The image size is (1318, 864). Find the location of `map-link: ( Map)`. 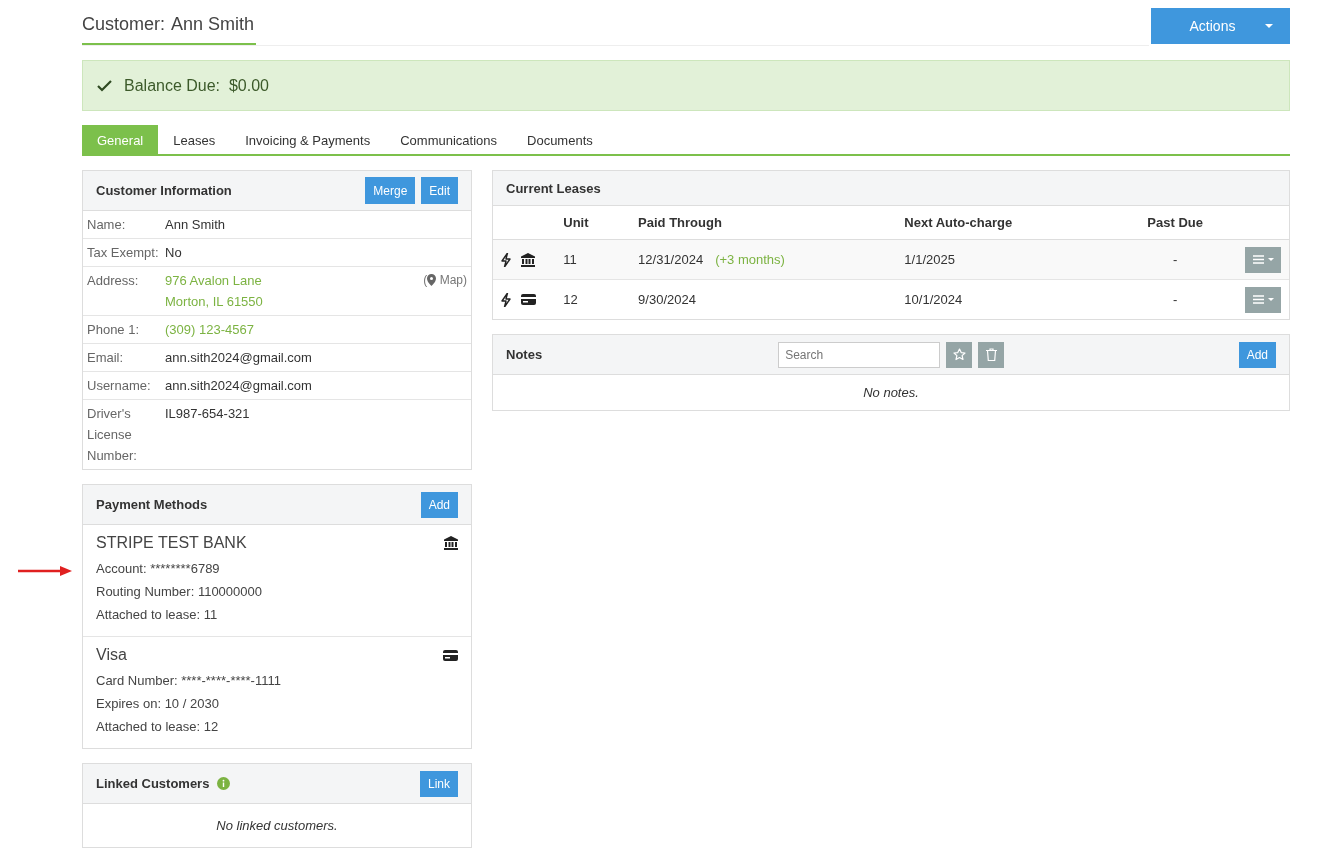

map-link: ( Map) is located at coordinates (445, 291).